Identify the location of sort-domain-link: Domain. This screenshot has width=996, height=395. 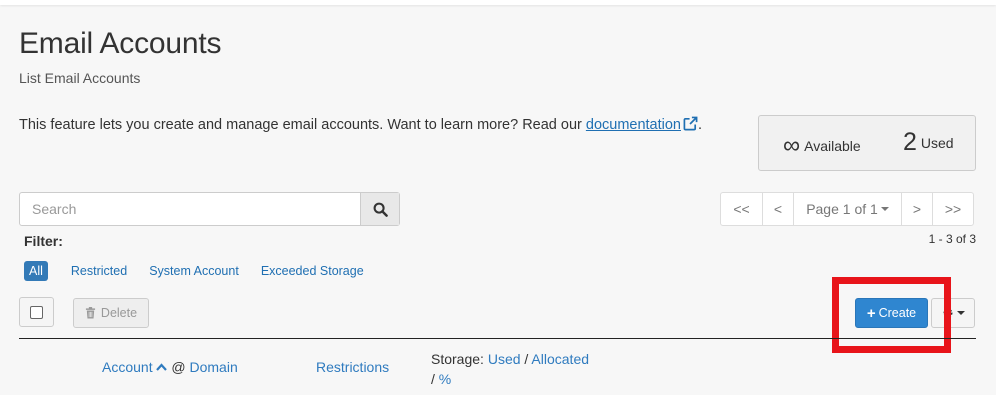
(213, 367).